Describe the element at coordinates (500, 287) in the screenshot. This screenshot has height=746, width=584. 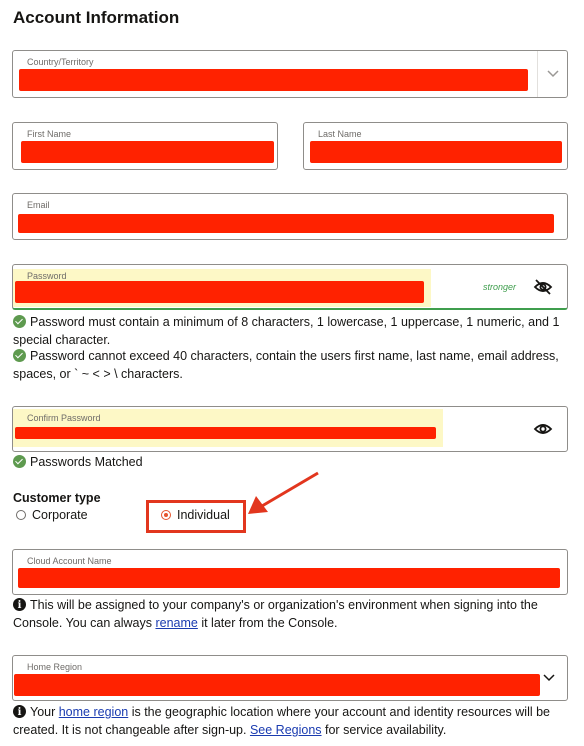
I see `password-strength-text: stronger` at that location.